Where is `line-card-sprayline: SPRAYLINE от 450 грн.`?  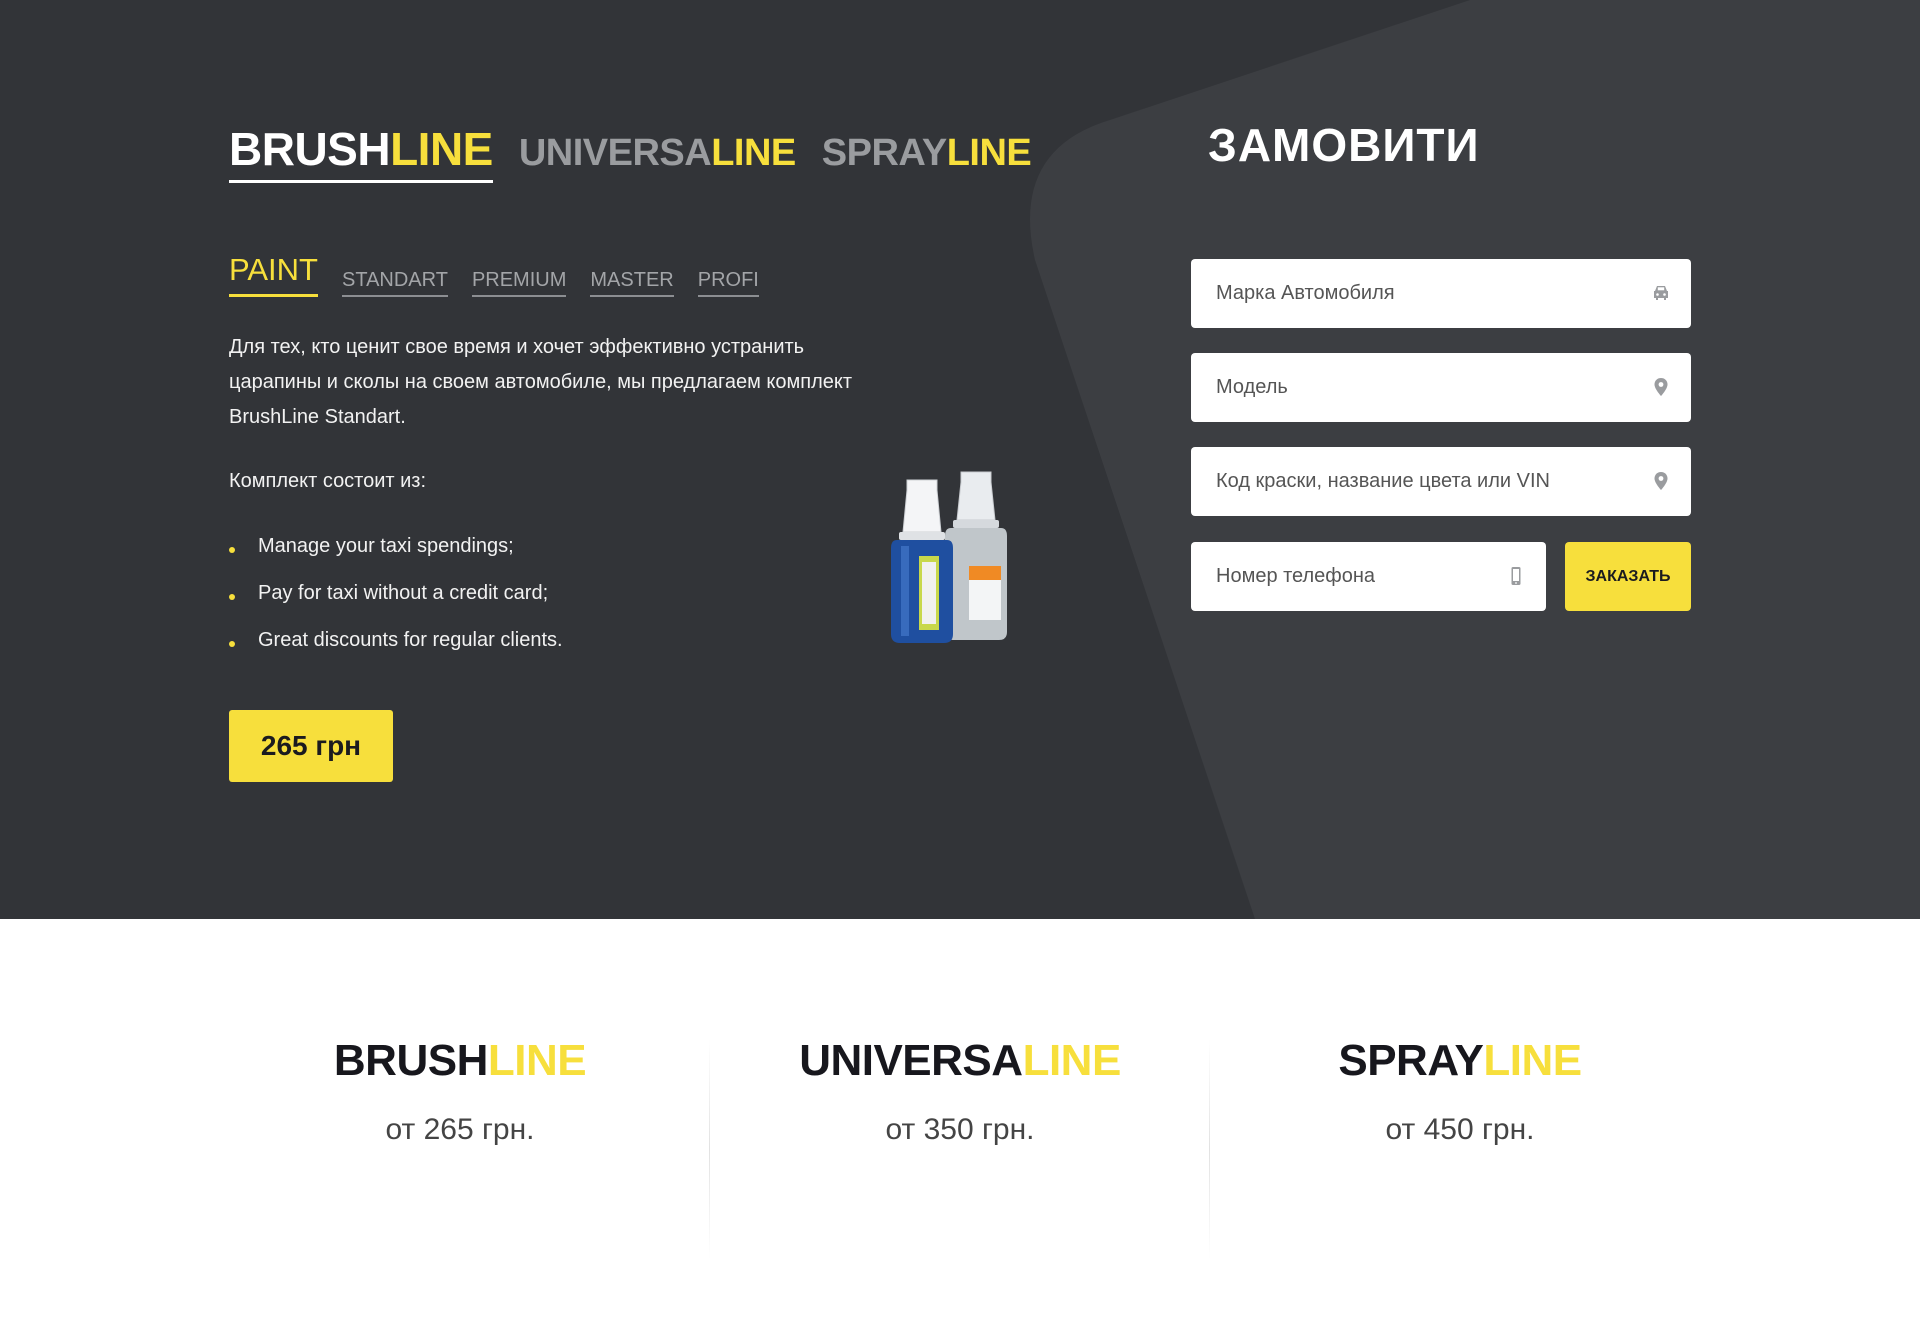
line-card-sprayline: SPRAYLINE от 450 грн. is located at coordinates (1460, 1093).